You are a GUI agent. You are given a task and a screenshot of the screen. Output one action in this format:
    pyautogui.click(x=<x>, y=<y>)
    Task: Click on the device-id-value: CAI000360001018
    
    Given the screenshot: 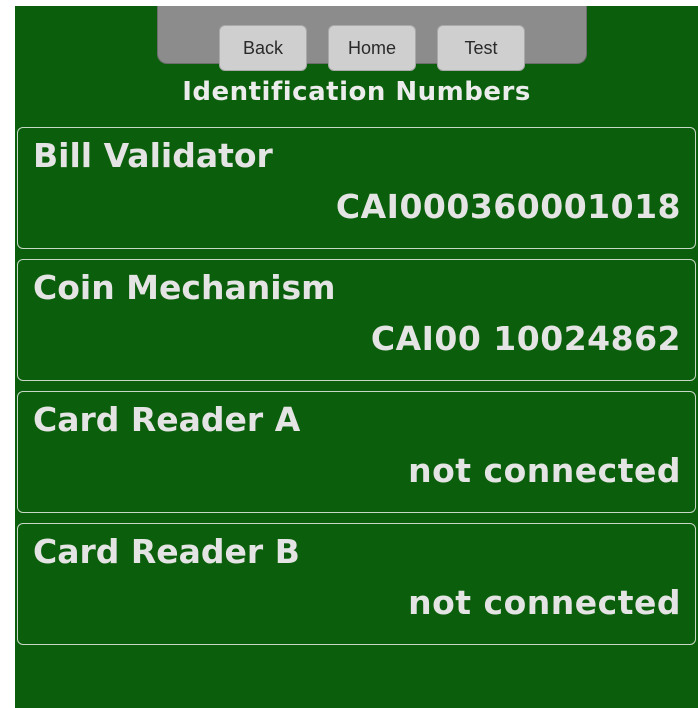 What is the action you would take?
    pyautogui.click(x=508, y=206)
    